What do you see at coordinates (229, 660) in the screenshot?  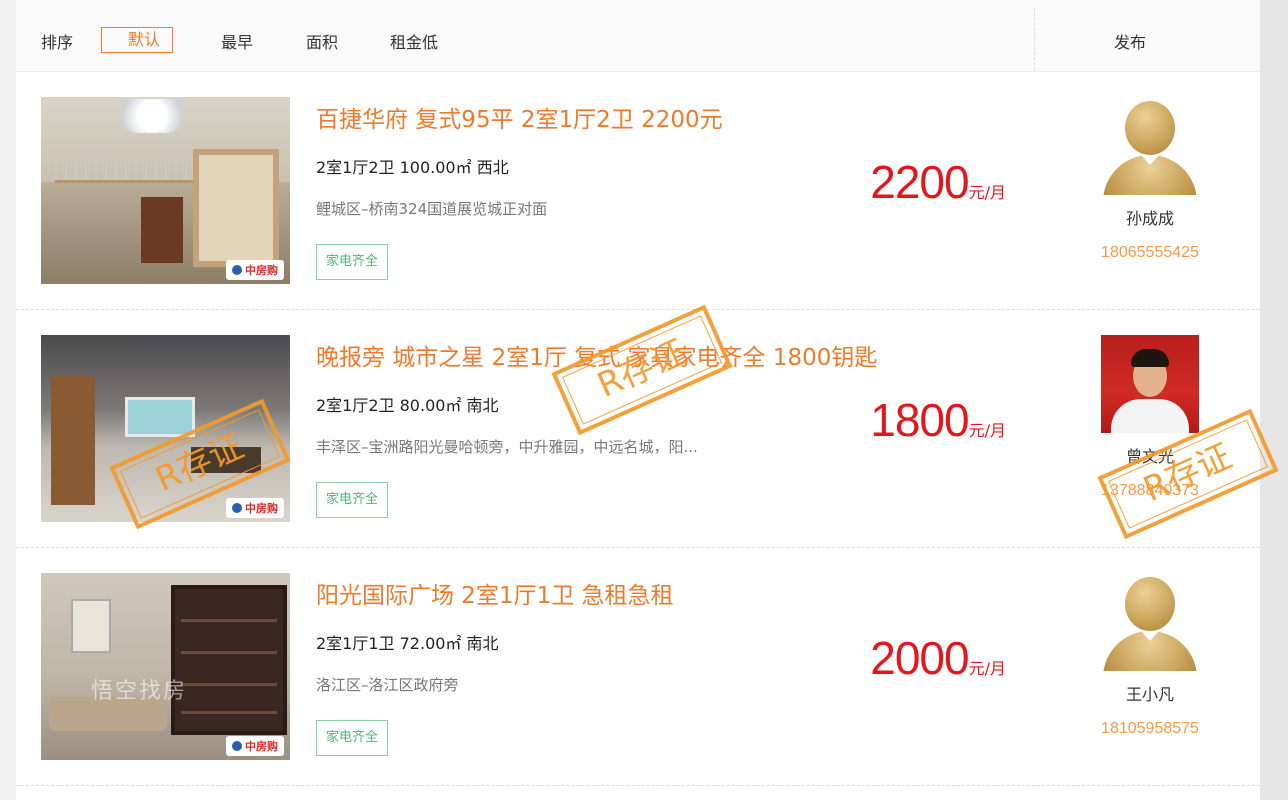 I see `bookshelf` at bounding box center [229, 660].